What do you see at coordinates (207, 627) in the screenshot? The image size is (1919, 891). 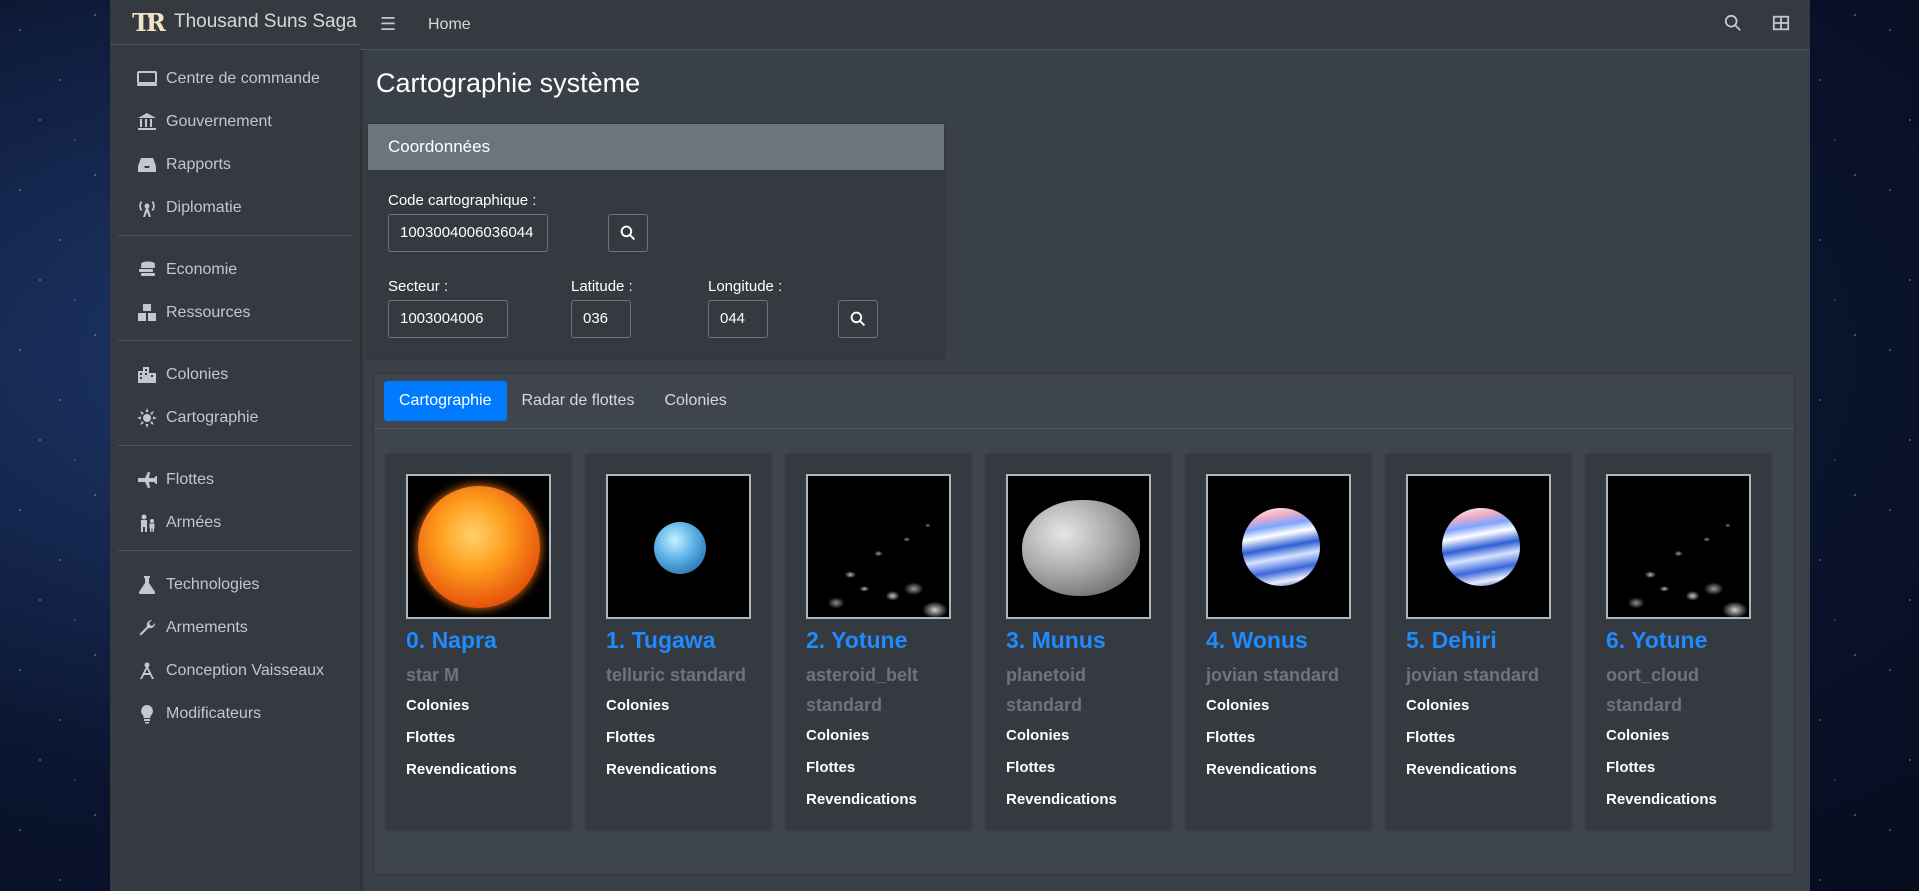 I see `sidebar-item-label: Armements` at bounding box center [207, 627].